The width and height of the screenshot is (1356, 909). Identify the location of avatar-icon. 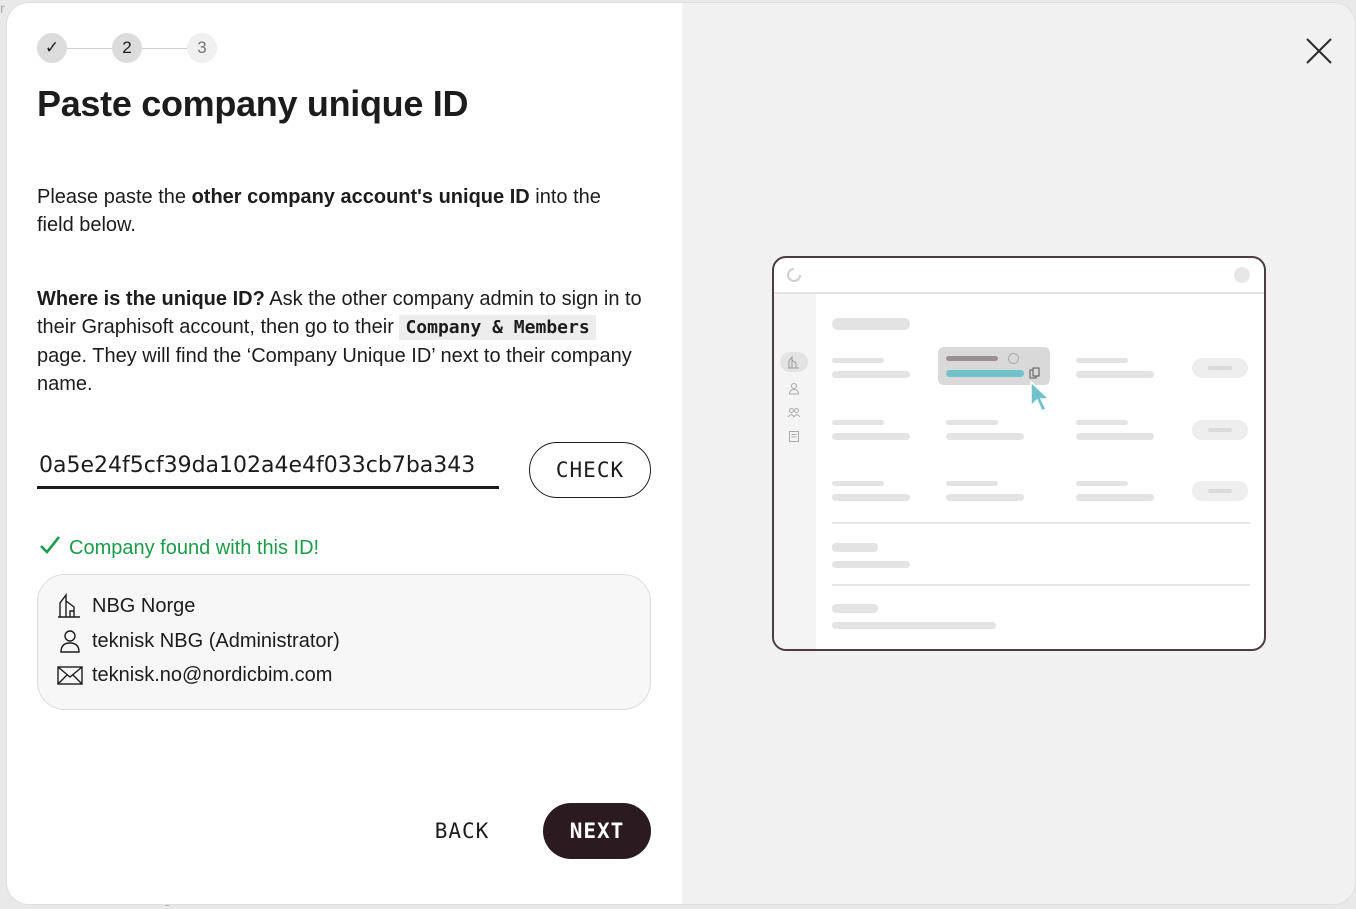
(1242, 275).